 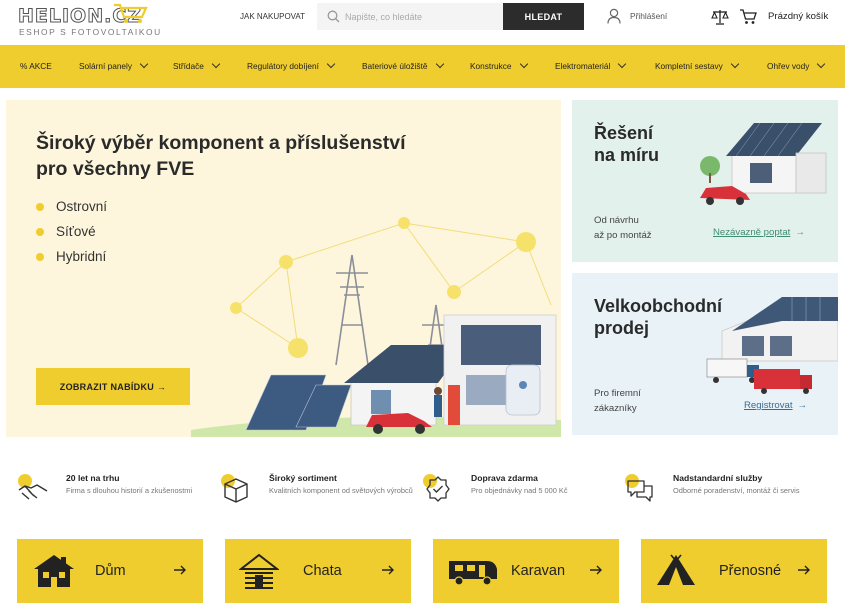 I want to click on house-car-illustration, so click(x=763, y=163).